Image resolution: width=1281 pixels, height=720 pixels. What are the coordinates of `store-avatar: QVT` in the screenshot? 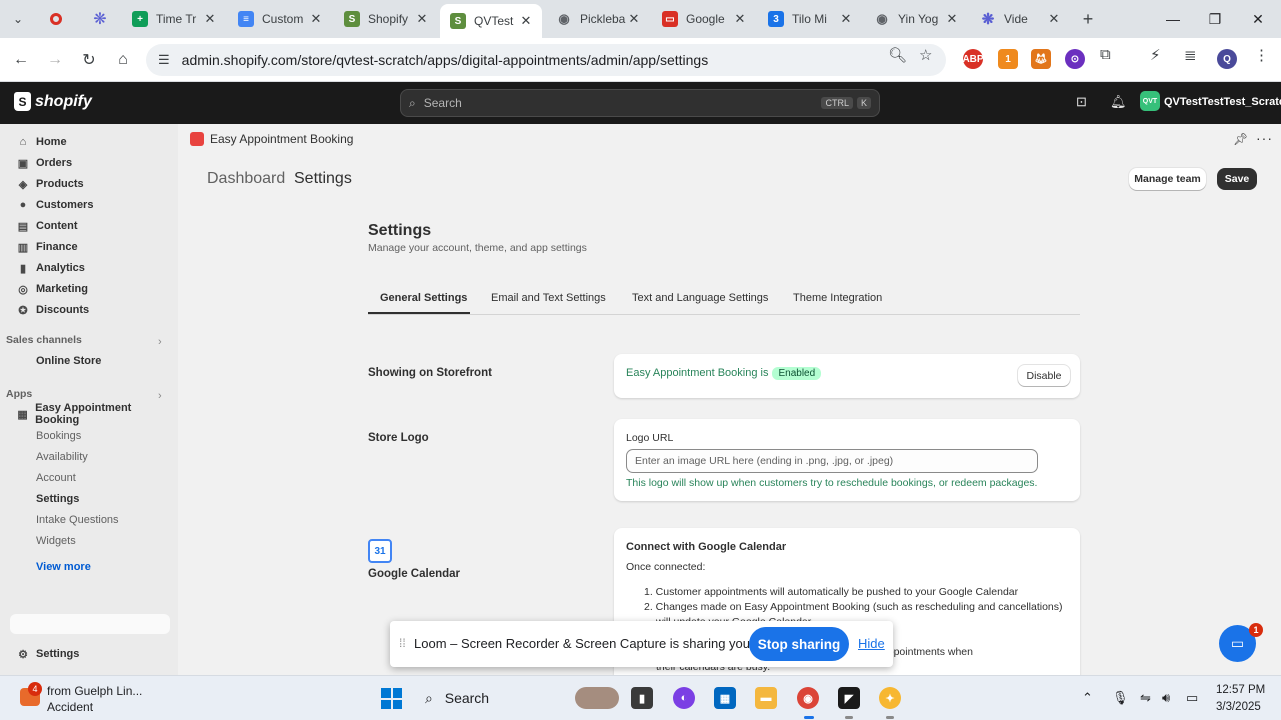 It's located at (1150, 101).